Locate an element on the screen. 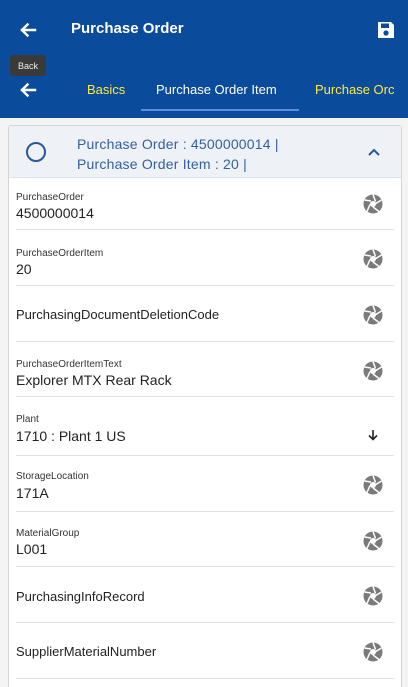 The width and height of the screenshot is (408, 687). arrow-down-icon is located at coordinates (373, 435).